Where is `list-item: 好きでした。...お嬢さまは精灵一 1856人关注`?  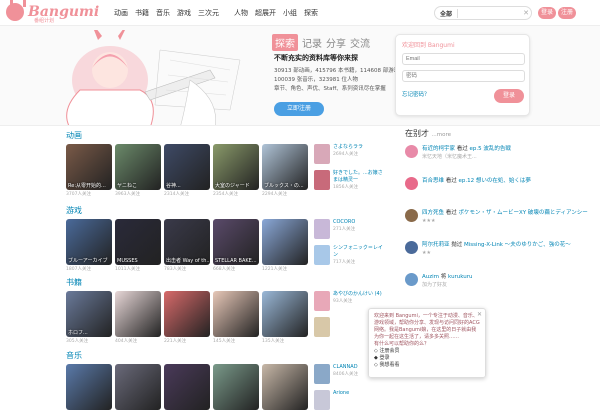 list-item: 好きでした。...お嬢さまは精灵一 1856人关注 is located at coordinates (349, 181).